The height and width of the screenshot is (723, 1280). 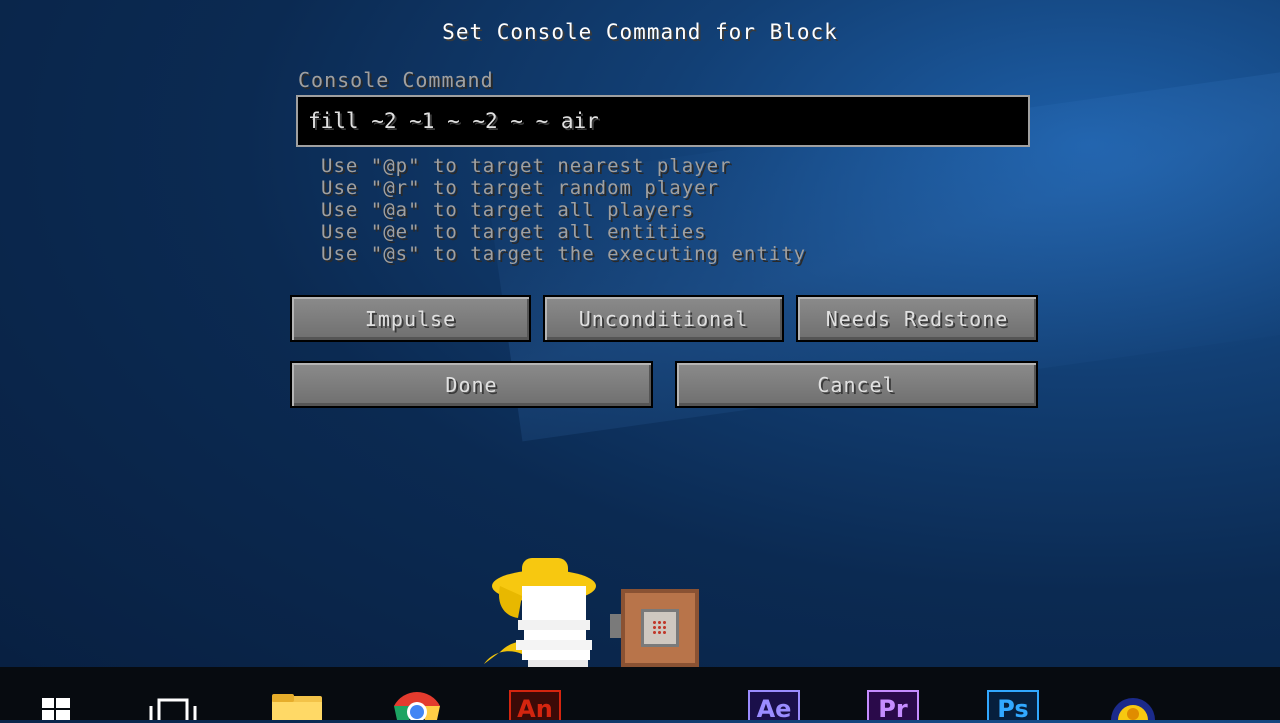 I want to click on app-avatar-icon, so click(x=1133, y=709).